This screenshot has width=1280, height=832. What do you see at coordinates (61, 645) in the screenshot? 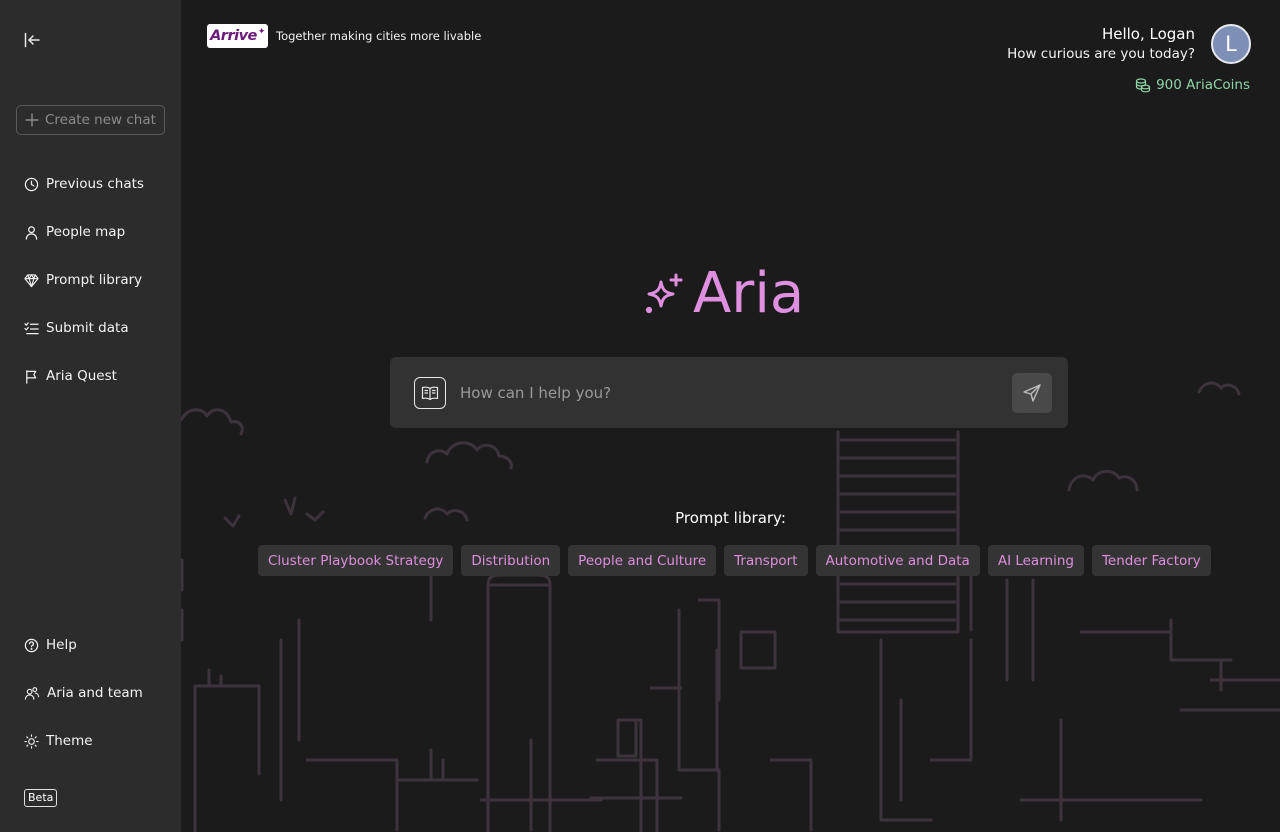
I see `sidebar-item-label: Help` at bounding box center [61, 645].